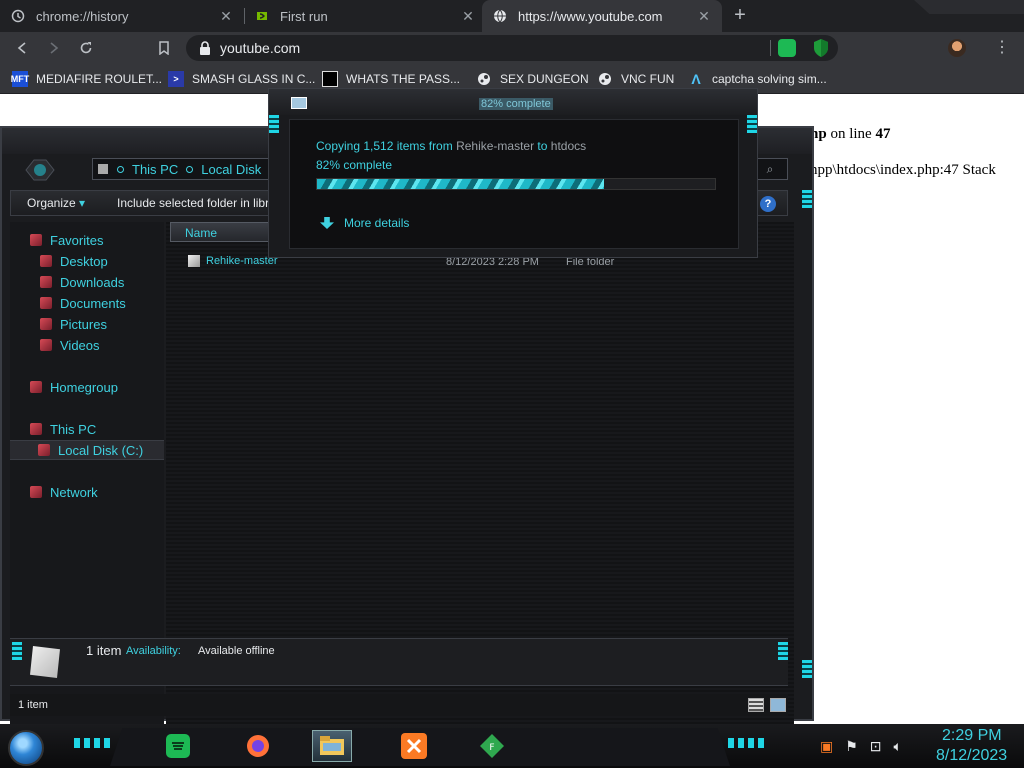  What do you see at coordinates (972, 736) in the screenshot?
I see `clock-time: 2:29 PM` at bounding box center [972, 736].